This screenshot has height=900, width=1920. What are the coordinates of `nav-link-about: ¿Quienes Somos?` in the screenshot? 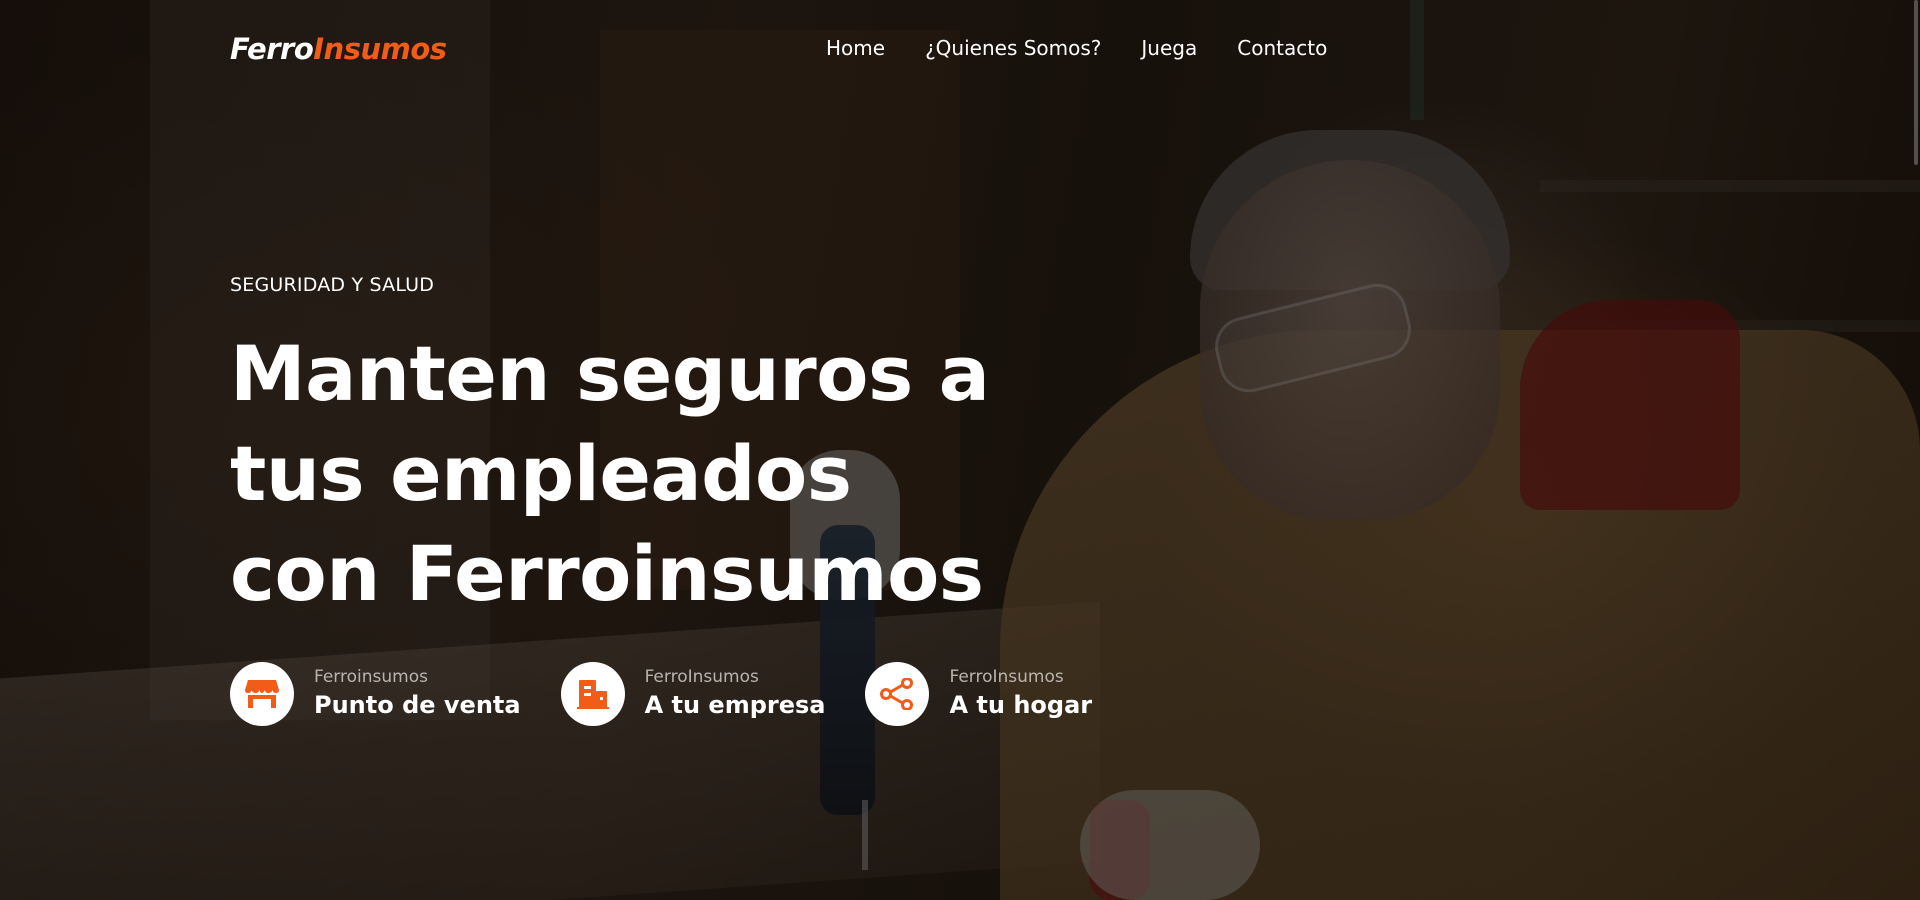 It's located at (1013, 48).